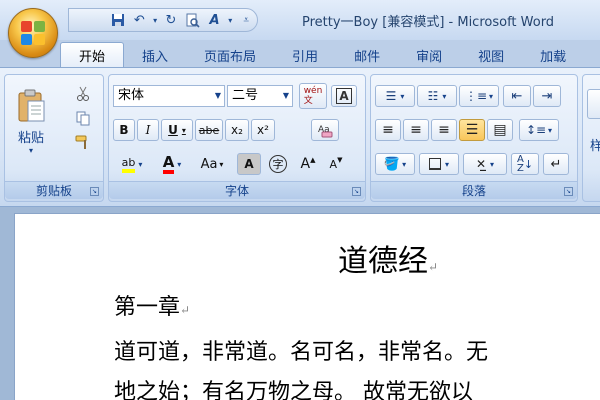 The height and width of the screenshot is (400, 600). Describe the element at coordinates (481, 164) in the screenshot. I see `chinese-layout-icon: ✕̲` at that location.